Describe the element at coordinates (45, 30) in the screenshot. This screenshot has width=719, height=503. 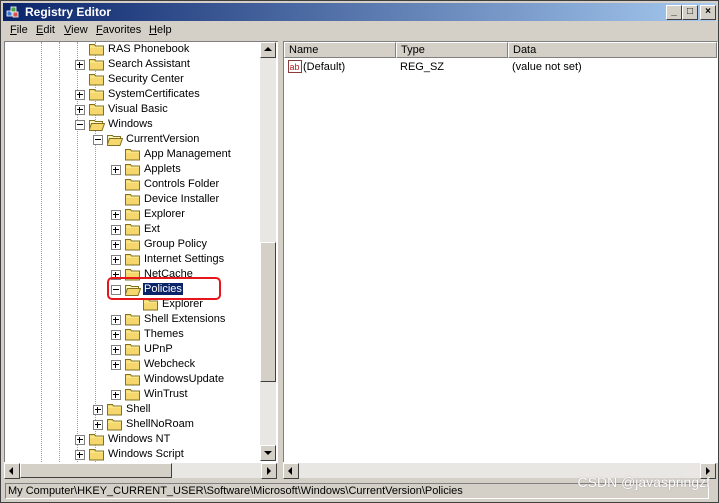
I see `menu-edit: Edit` at that location.